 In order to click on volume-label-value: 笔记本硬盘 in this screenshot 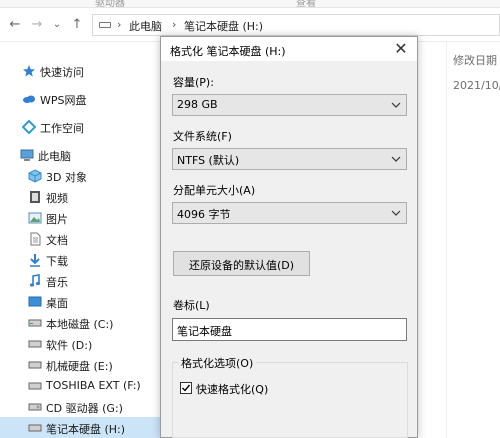, I will do `click(204, 331)`.